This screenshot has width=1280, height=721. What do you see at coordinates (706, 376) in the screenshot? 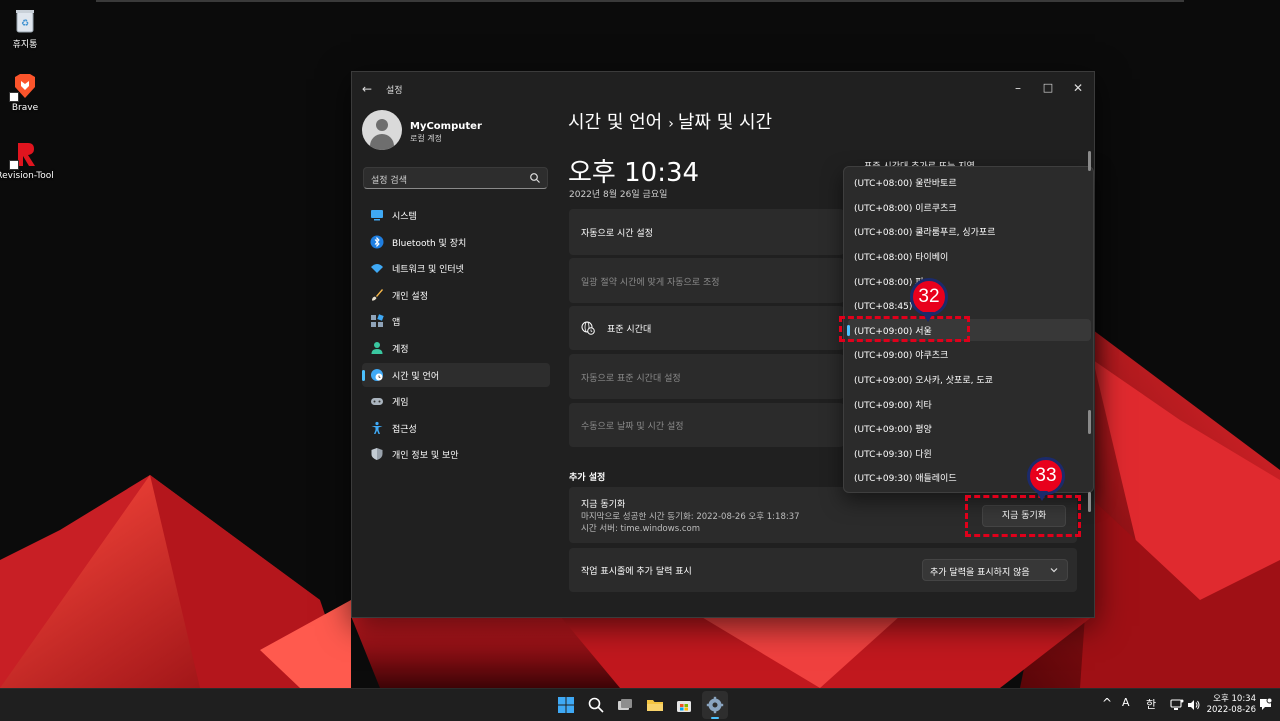
I see `auto-timezone-card: 자동으로 표준 시간대 설정` at bounding box center [706, 376].